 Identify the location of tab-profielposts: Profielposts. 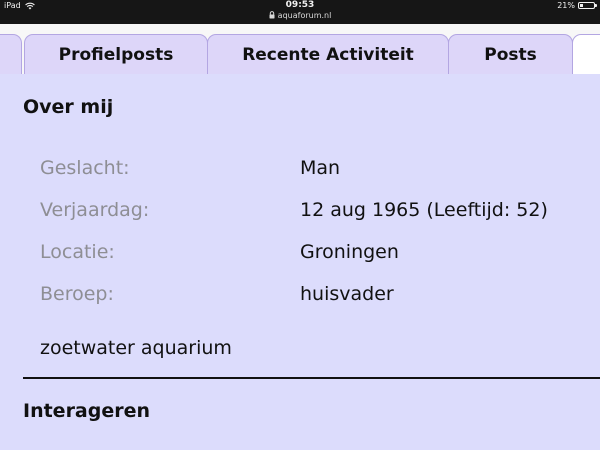
(116, 54).